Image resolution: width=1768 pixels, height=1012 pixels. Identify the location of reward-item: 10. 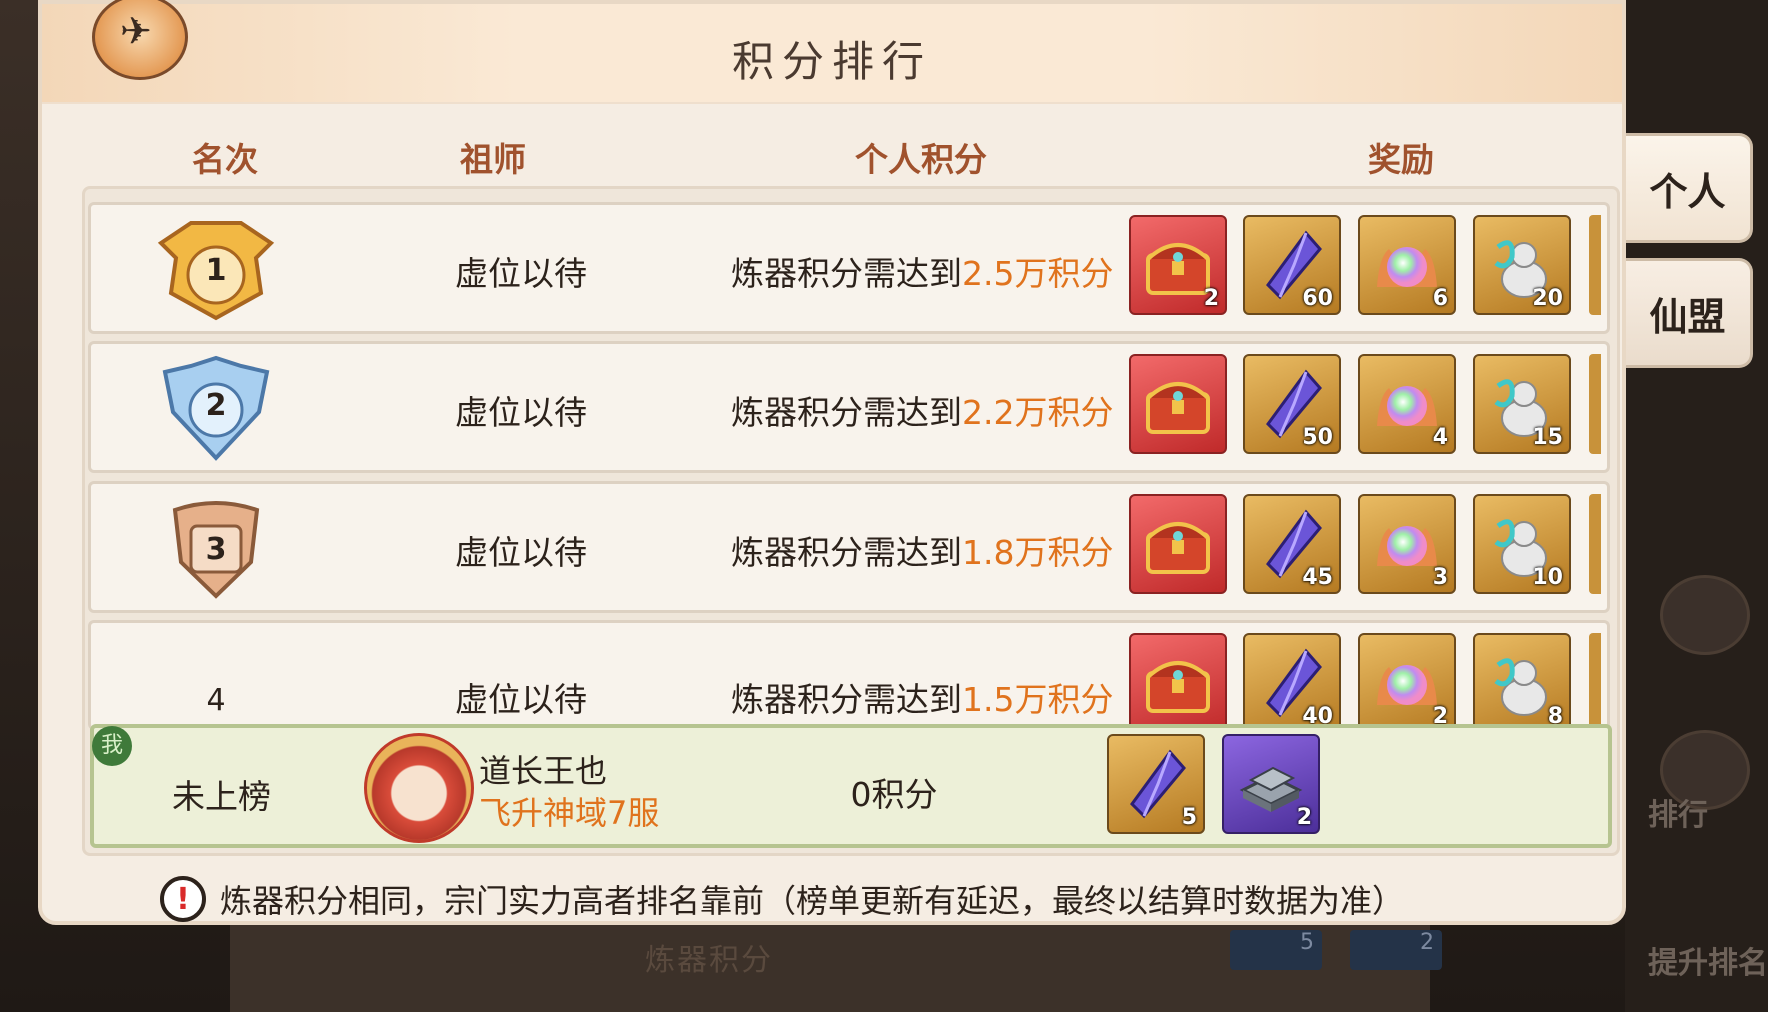
(1522, 544).